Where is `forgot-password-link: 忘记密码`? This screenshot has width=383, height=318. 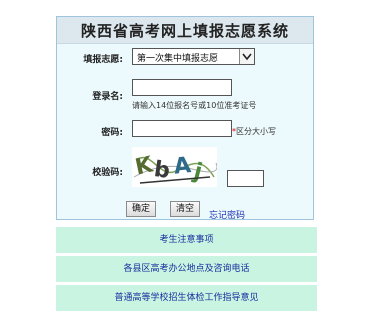 forgot-password-link: 忘记密码 is located at coordinates (227, 214).